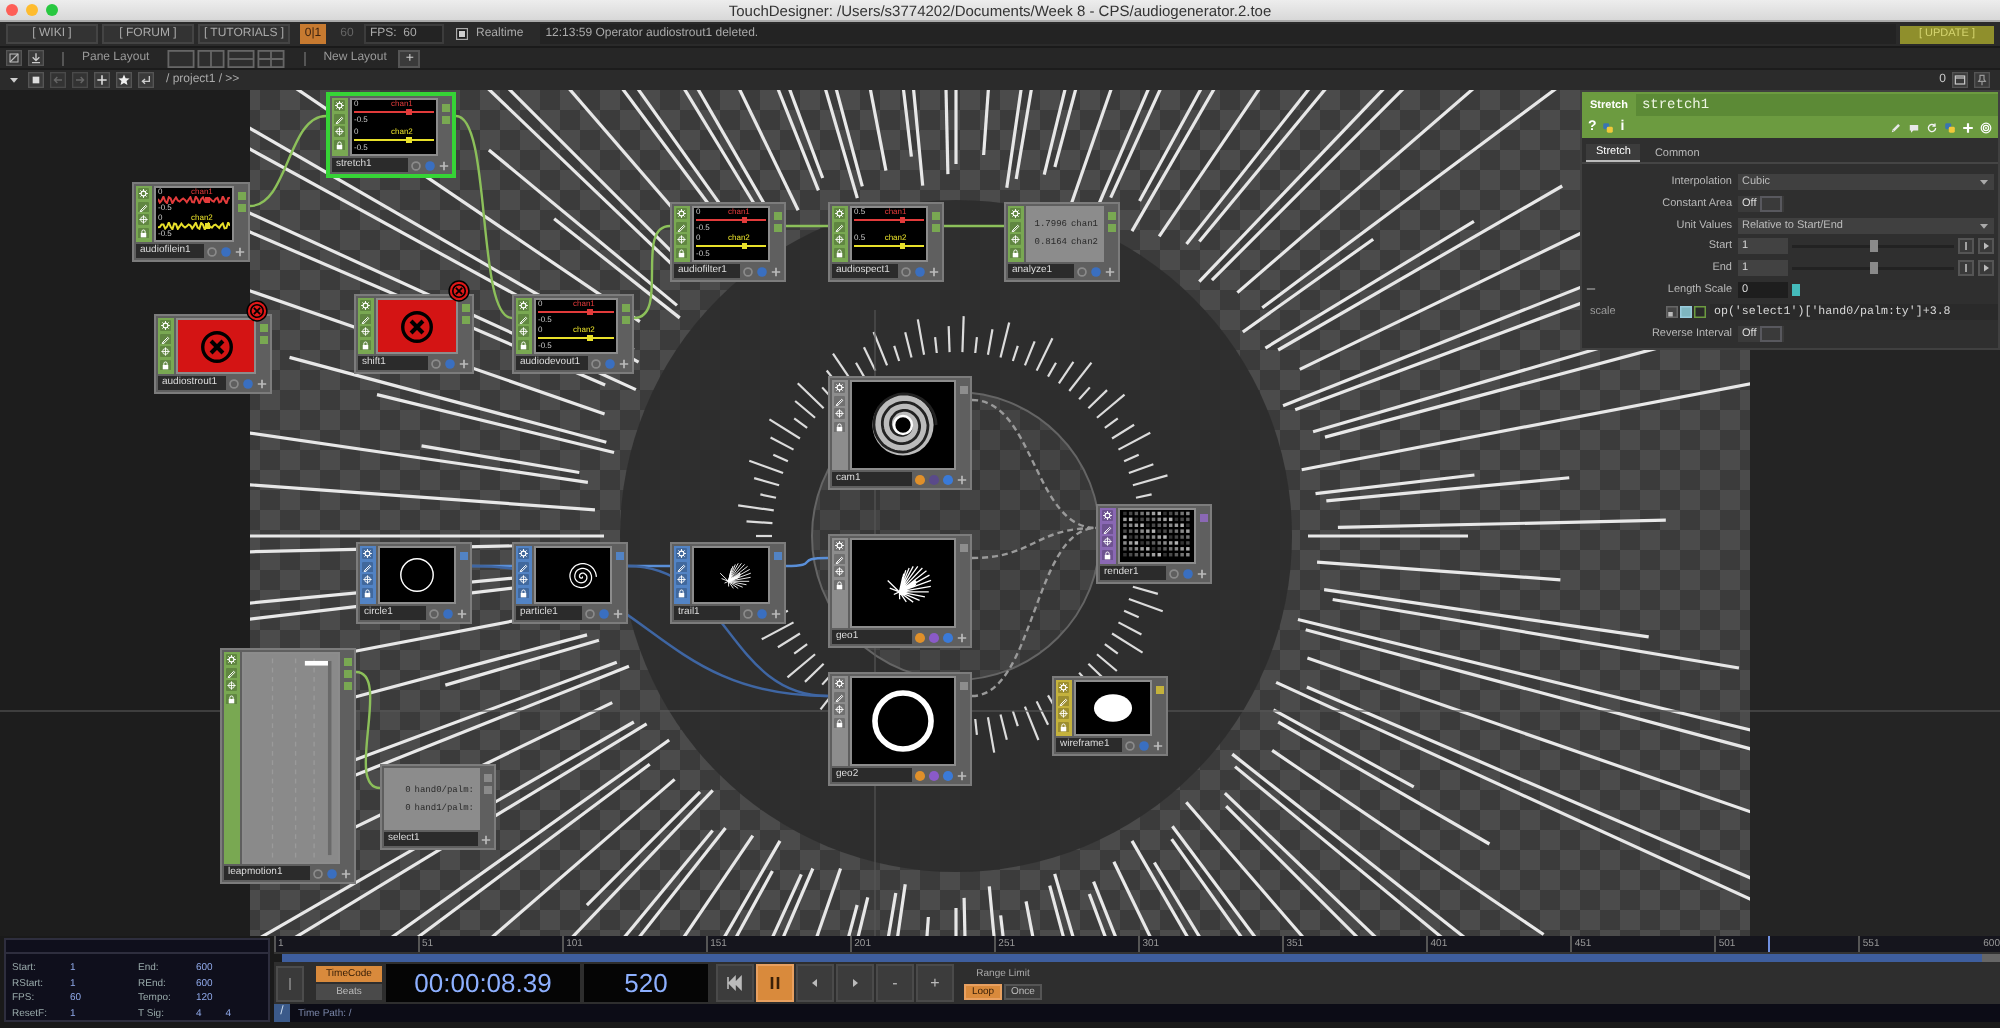  Describe the element at coordinates (290, 983) in the screenshot. I see `bar-icon` at that location.